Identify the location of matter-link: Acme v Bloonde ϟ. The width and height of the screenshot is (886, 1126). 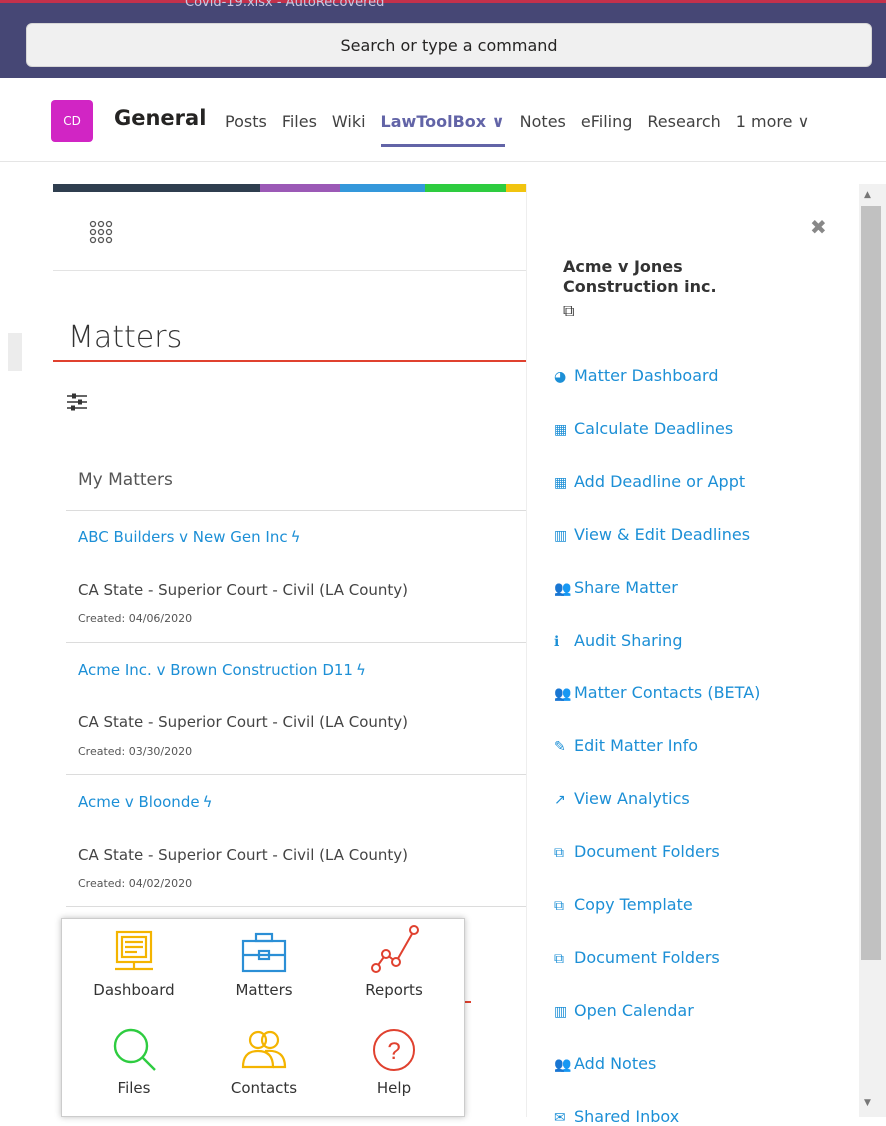
(145, 802).